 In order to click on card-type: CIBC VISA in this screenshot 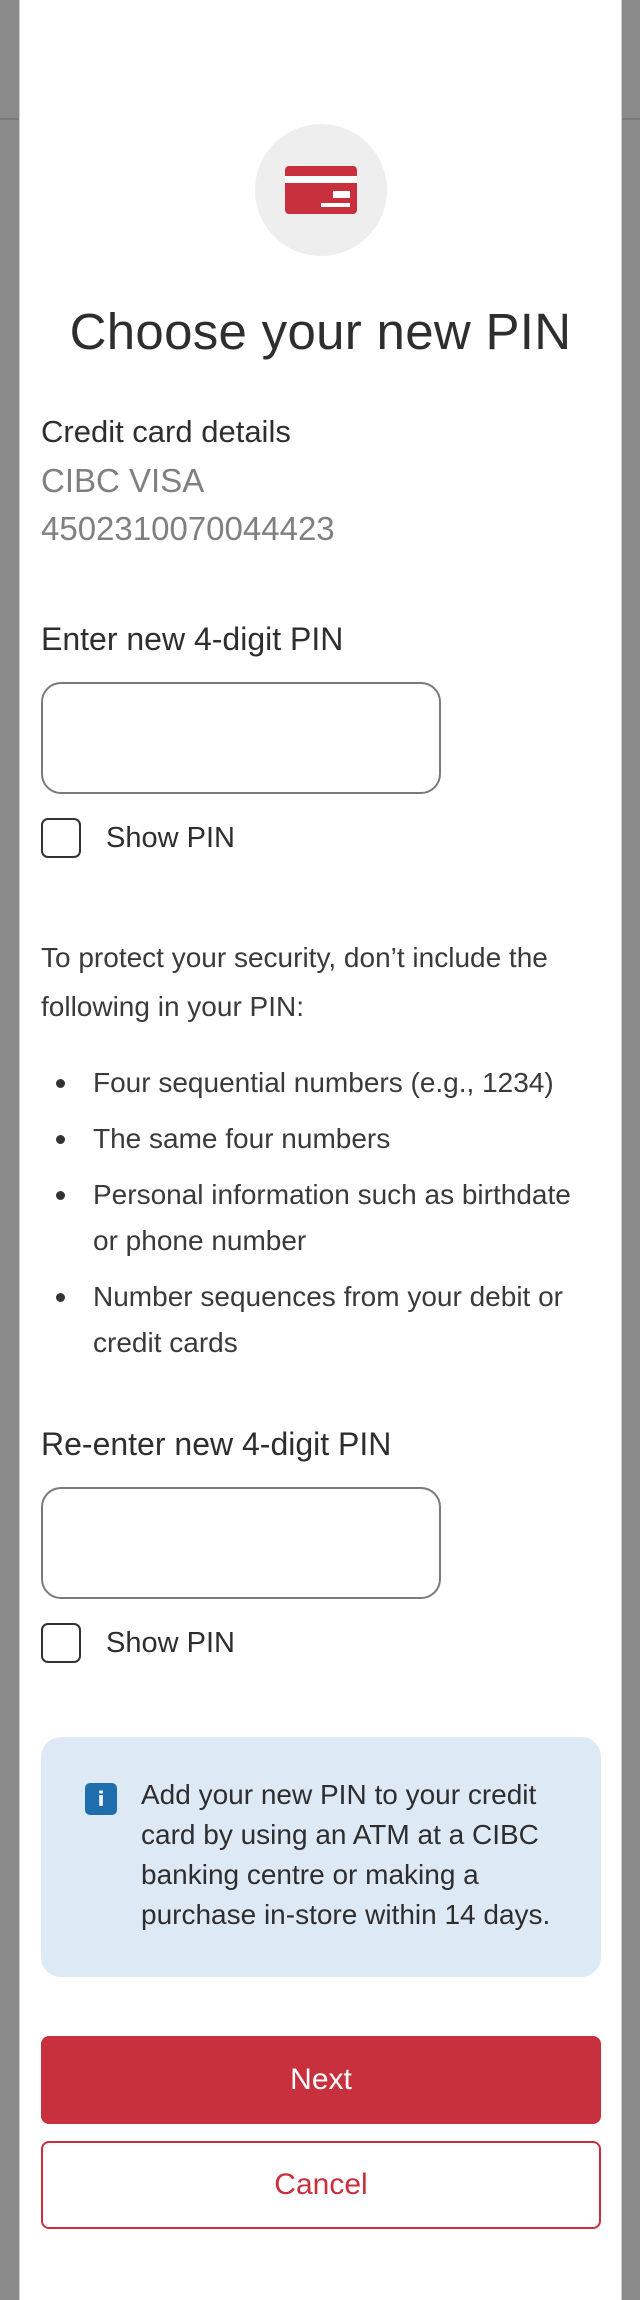, I will do `click(123, 480)`.